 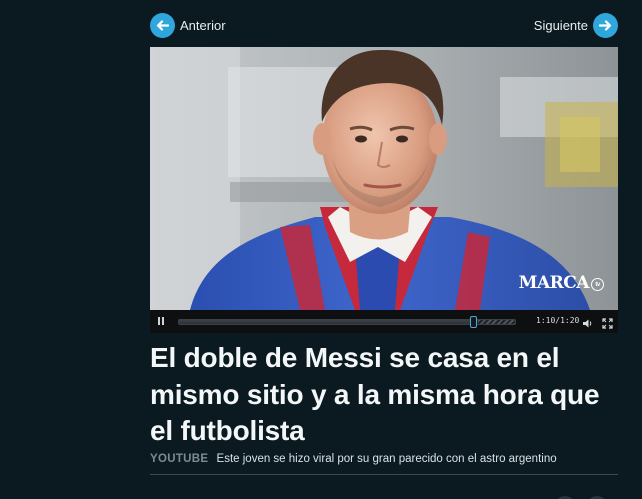 What do you see at coordinates (162, 25) in the screenshot?
I see `arrow-left-icon` at bounding box center [162, 25].